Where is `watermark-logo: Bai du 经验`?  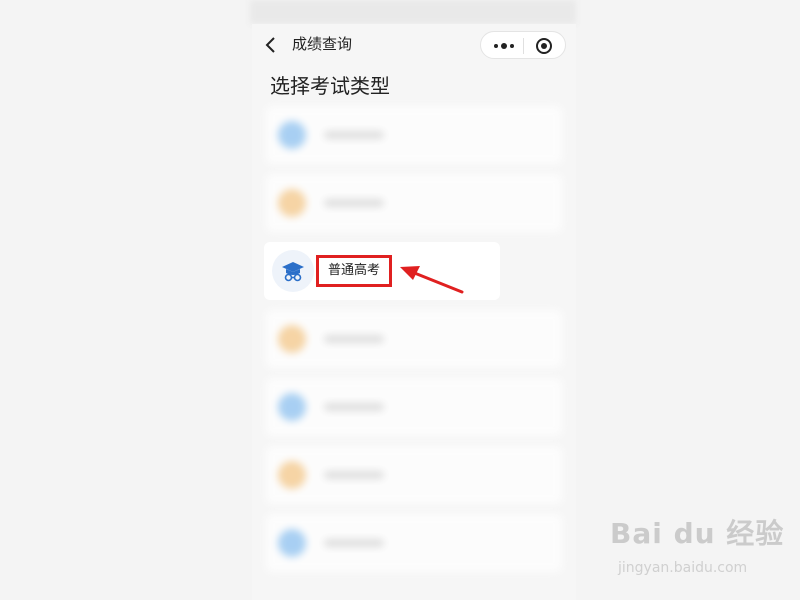
watermark-logo: Bai du 经验 is located at coordinates (697, 533).